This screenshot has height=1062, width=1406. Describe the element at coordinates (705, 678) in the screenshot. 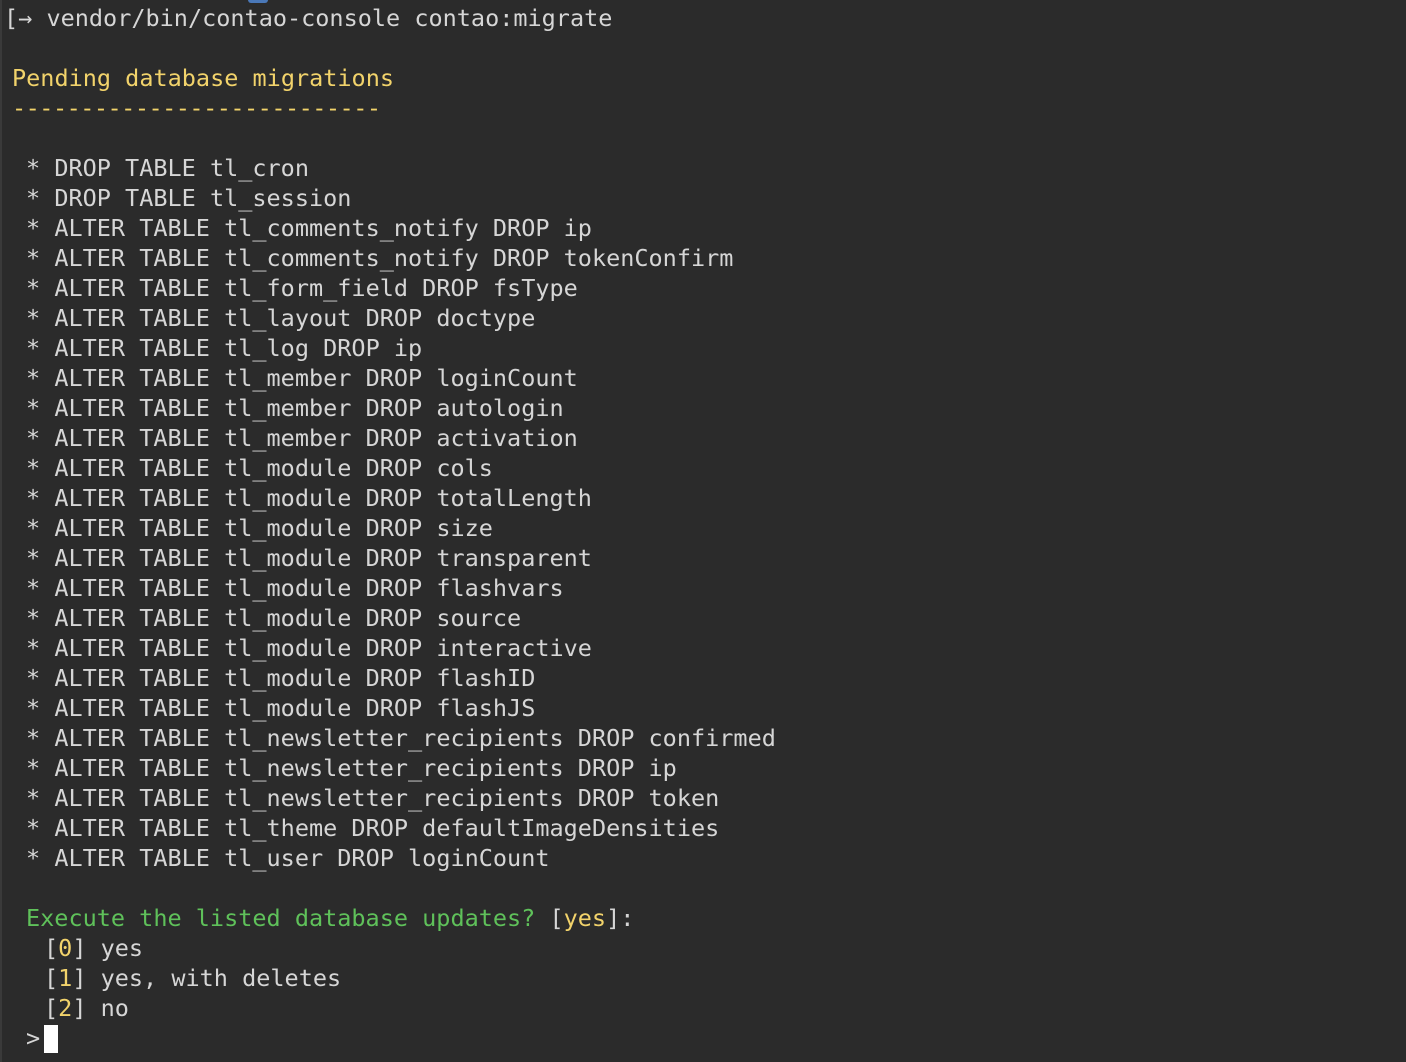

I see `migration-item: * ALTER TABLE tl_module DROP flashID` at that location.